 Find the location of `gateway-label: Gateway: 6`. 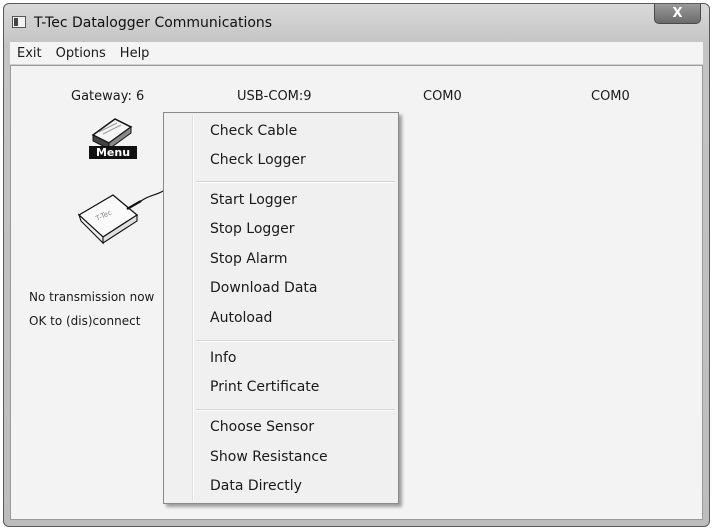

gateway-label: Gateway: 6 is located at coordinates (108, 96).